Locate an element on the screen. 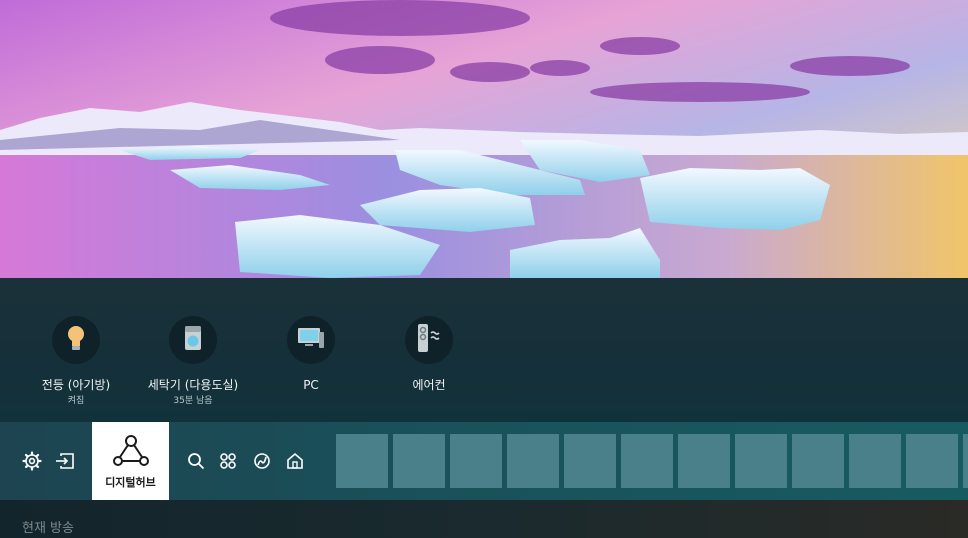 This screenshot has width=968, height=538. search-icon is located at coordinates (196, 461).